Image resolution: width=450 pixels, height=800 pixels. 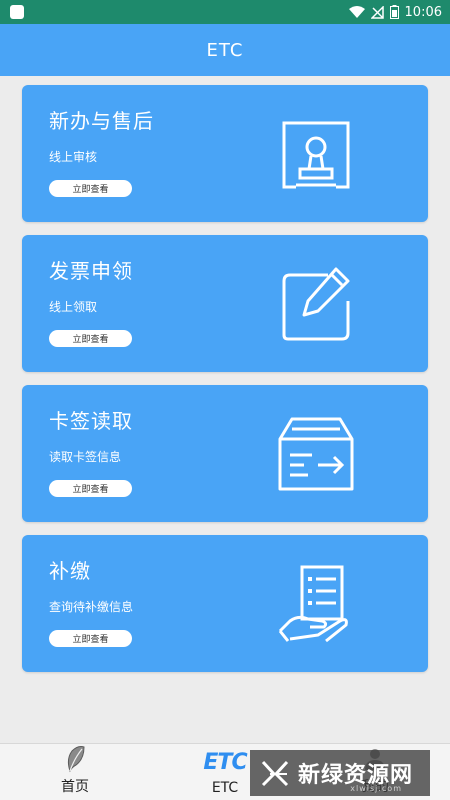 What do you see at coordinates (316, 304) in the screenshot?
I see `edit-pen-icon` at bounding box center [316, 304].